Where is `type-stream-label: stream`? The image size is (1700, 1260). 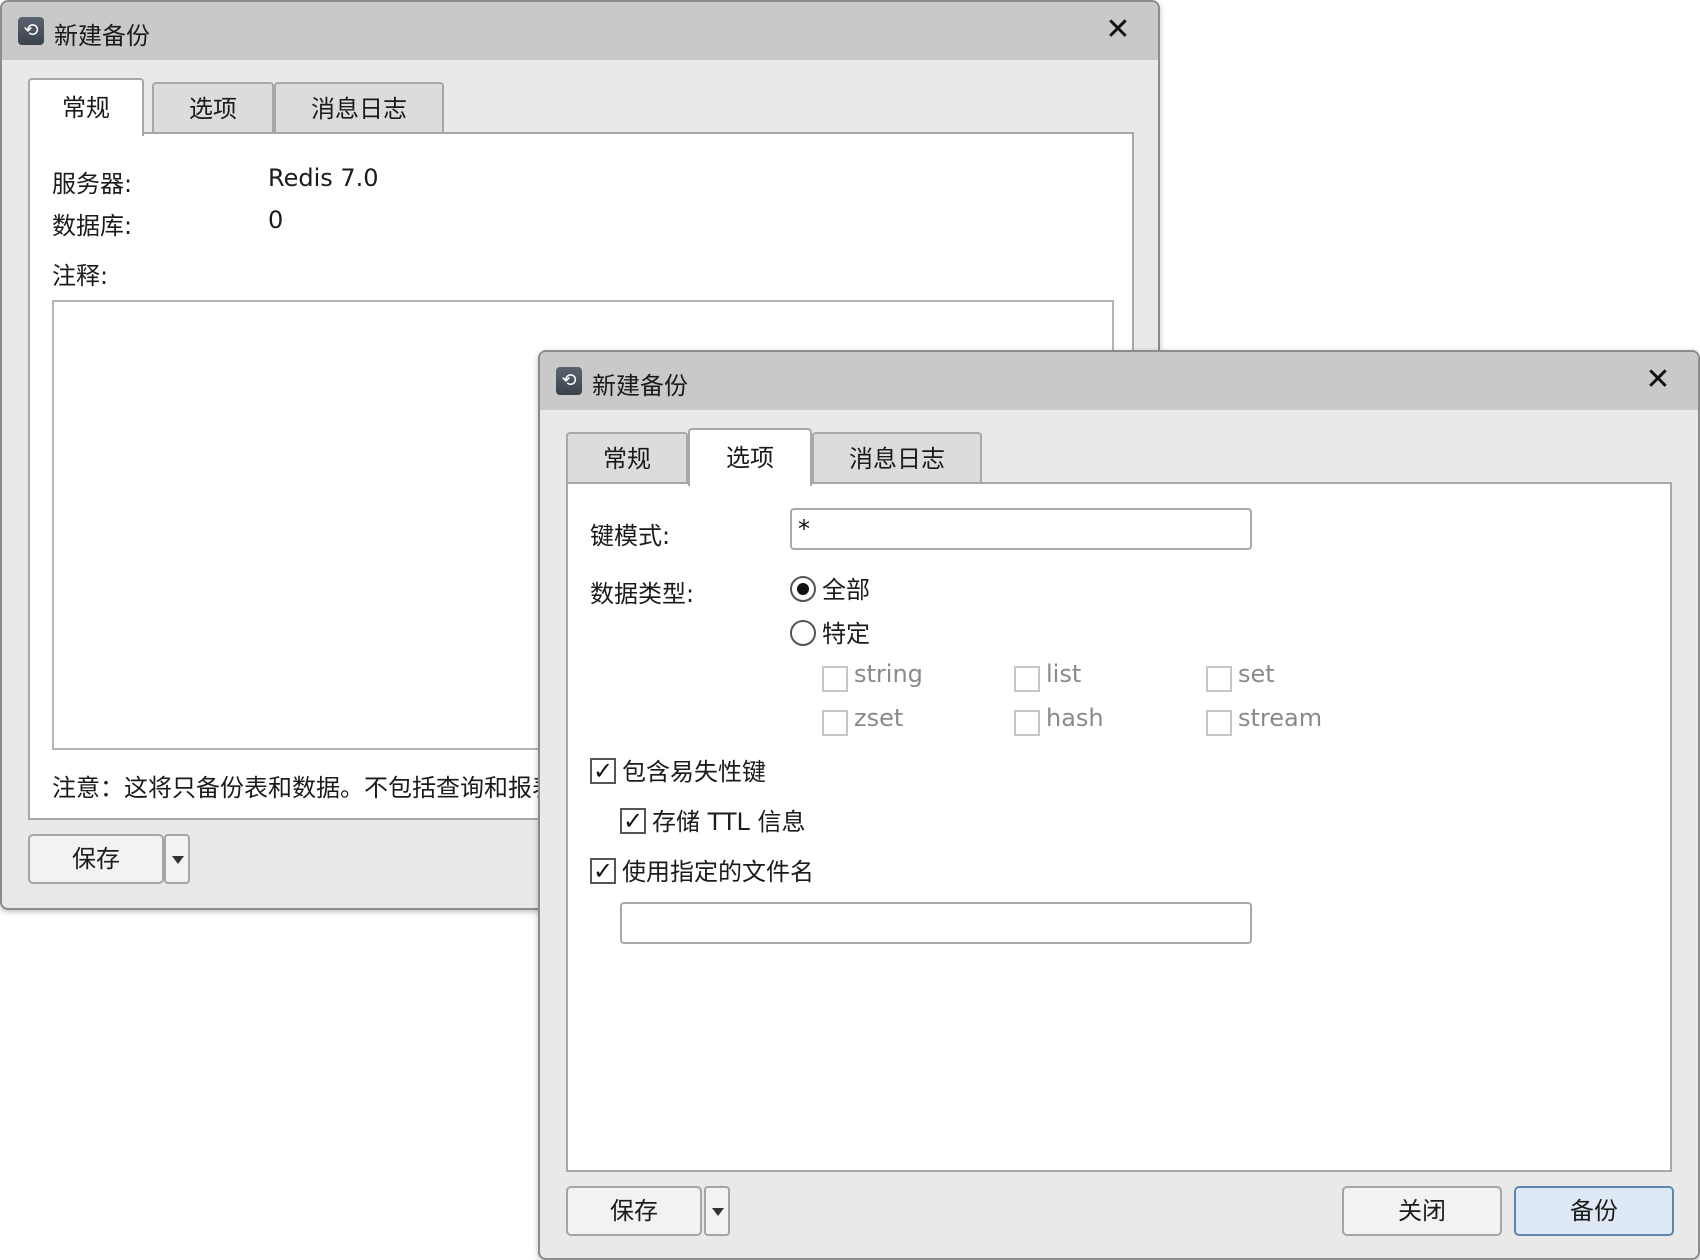
type-stream-label: stream is located at coordinates (1280, 718).